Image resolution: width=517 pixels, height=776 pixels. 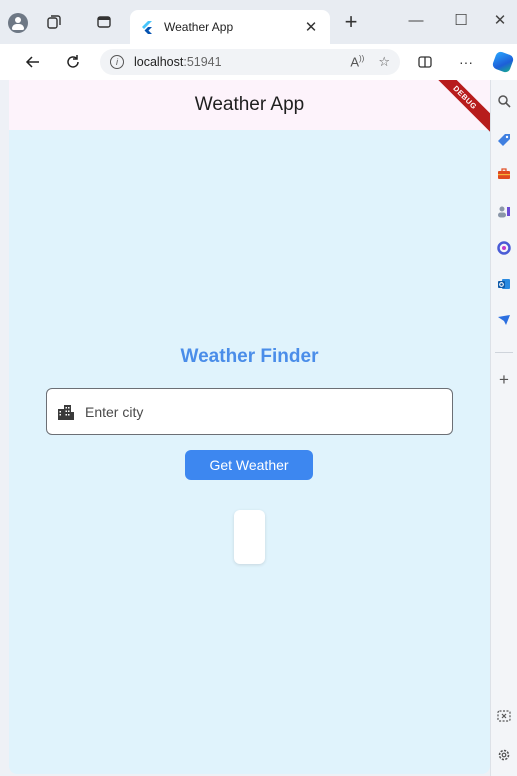 I want to click on tab-close-icon: ✕, so click(x=311, y=27).